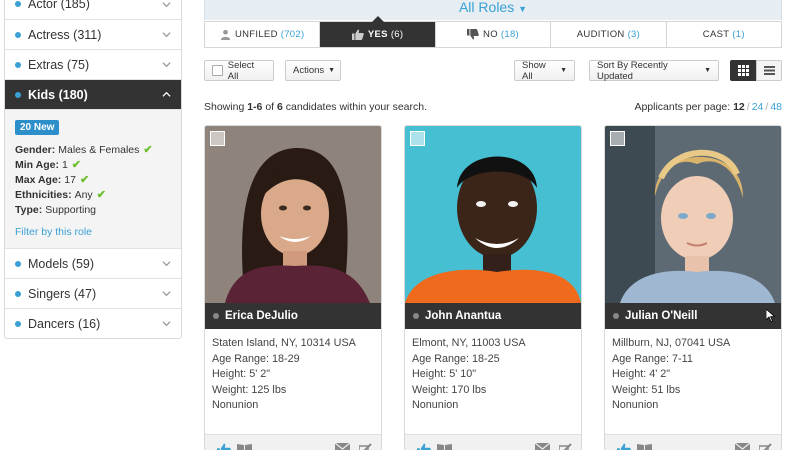  I want to click on role-item-dancers: Dancers (16), so click(93, 323).